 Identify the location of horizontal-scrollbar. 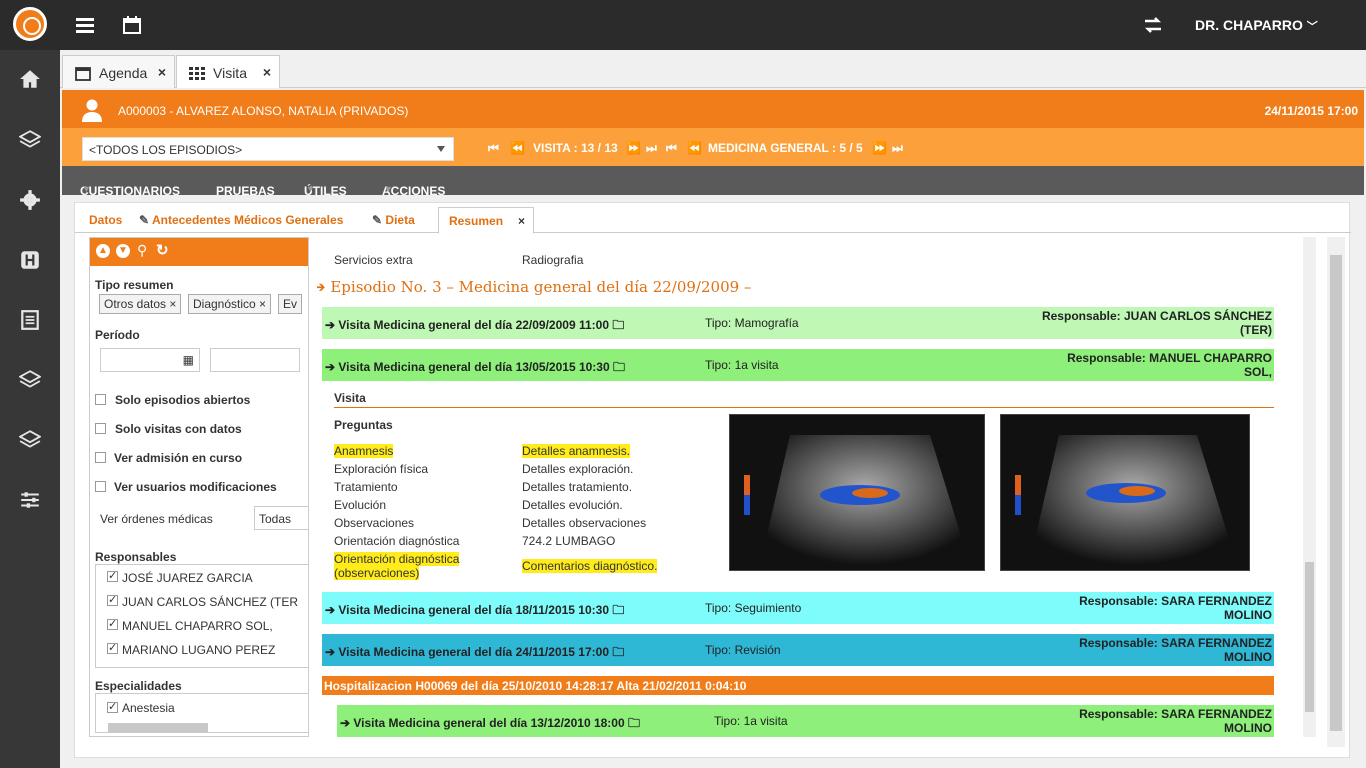
(158, 728).